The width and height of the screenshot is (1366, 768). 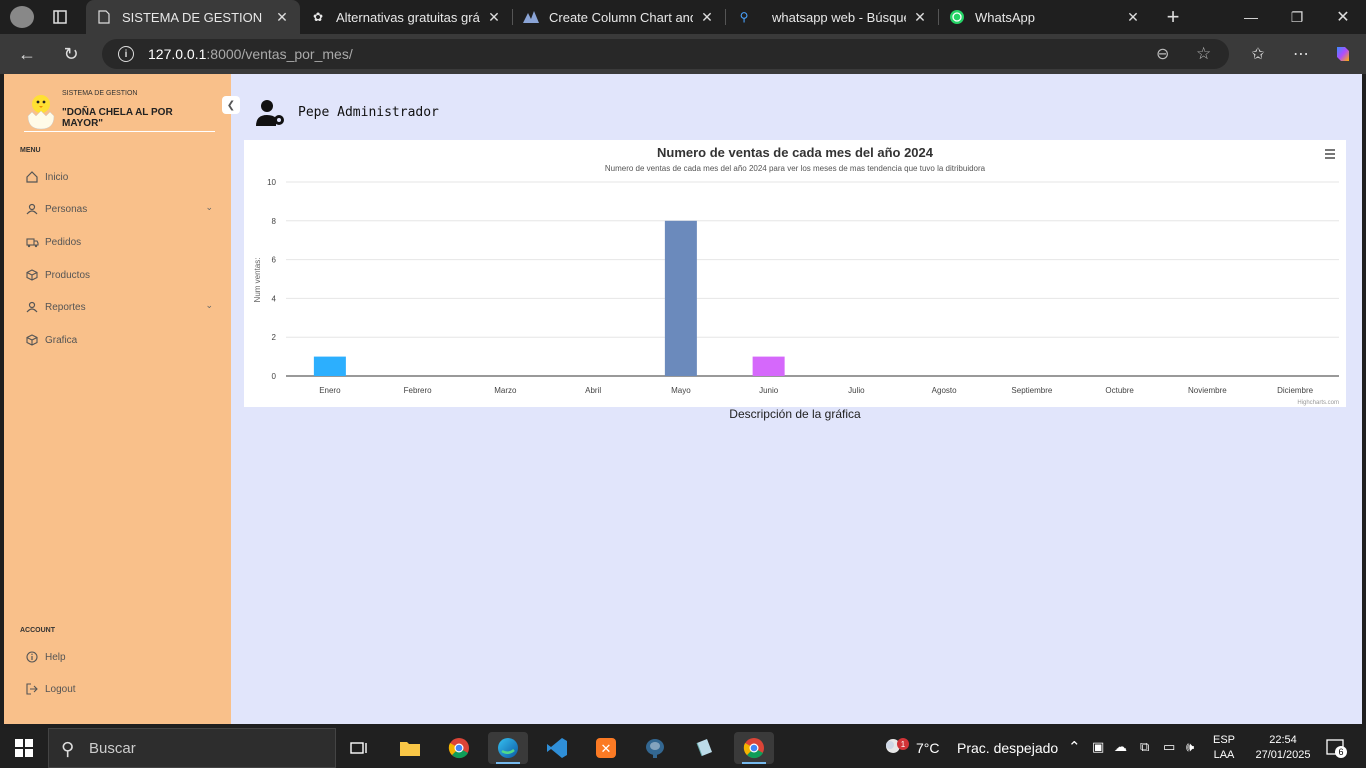 I want to click on taskbar-search: ⚲ Buscar, so click(x=192, y=748).